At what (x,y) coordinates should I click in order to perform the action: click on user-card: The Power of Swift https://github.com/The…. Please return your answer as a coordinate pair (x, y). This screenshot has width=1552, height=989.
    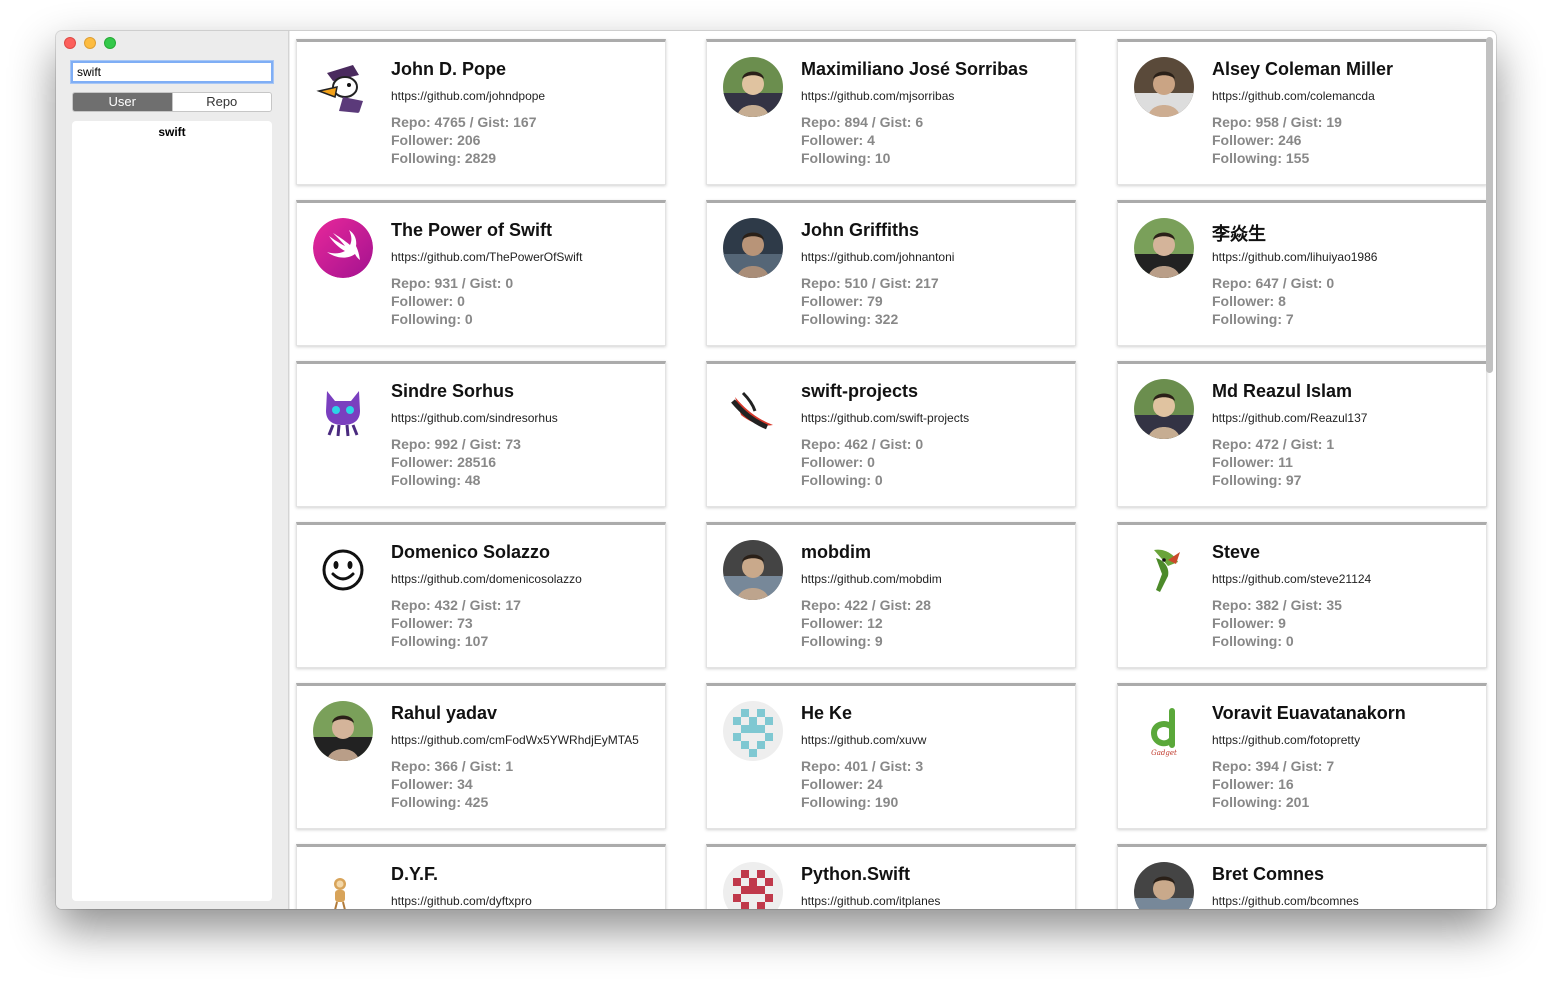
    Looking at the image, I should click on (481, 273).